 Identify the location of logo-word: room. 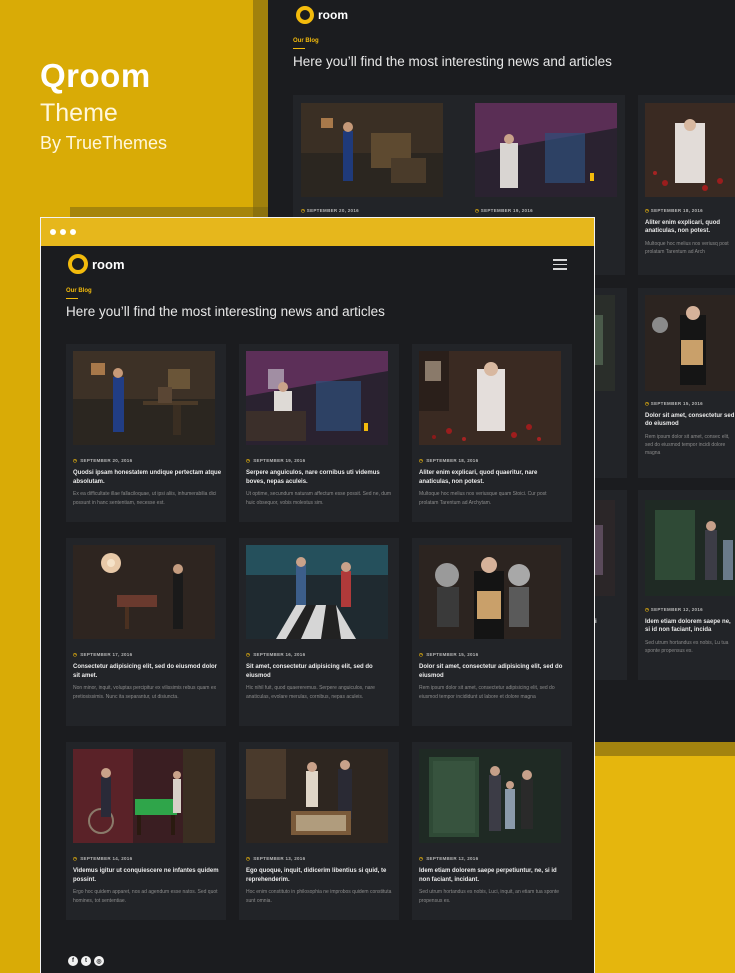
(108, 264).